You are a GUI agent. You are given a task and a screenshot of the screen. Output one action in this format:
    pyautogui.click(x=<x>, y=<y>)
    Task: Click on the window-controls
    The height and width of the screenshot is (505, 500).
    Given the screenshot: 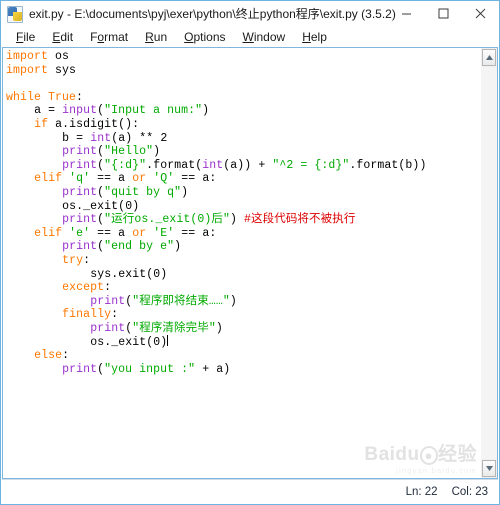 What is the action you would take?
    pyautogui.click(x=443, y=13)
    